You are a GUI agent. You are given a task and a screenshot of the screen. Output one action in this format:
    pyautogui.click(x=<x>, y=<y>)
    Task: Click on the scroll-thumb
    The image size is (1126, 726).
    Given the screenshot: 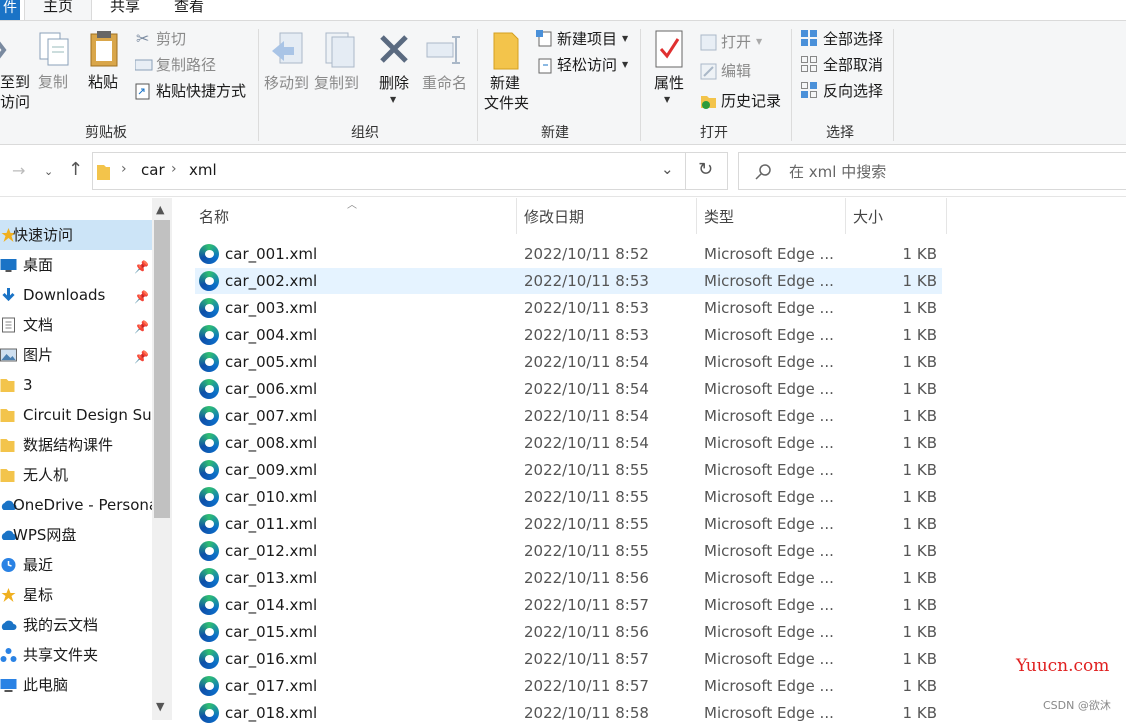 What is the action you would take?
    pyautogui.click(x=162, y=369)
    